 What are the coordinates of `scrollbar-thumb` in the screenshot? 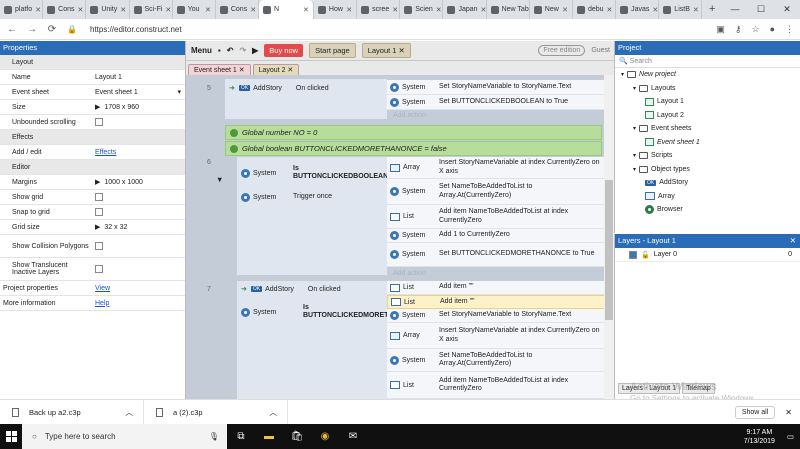 It's located at (609, 250).